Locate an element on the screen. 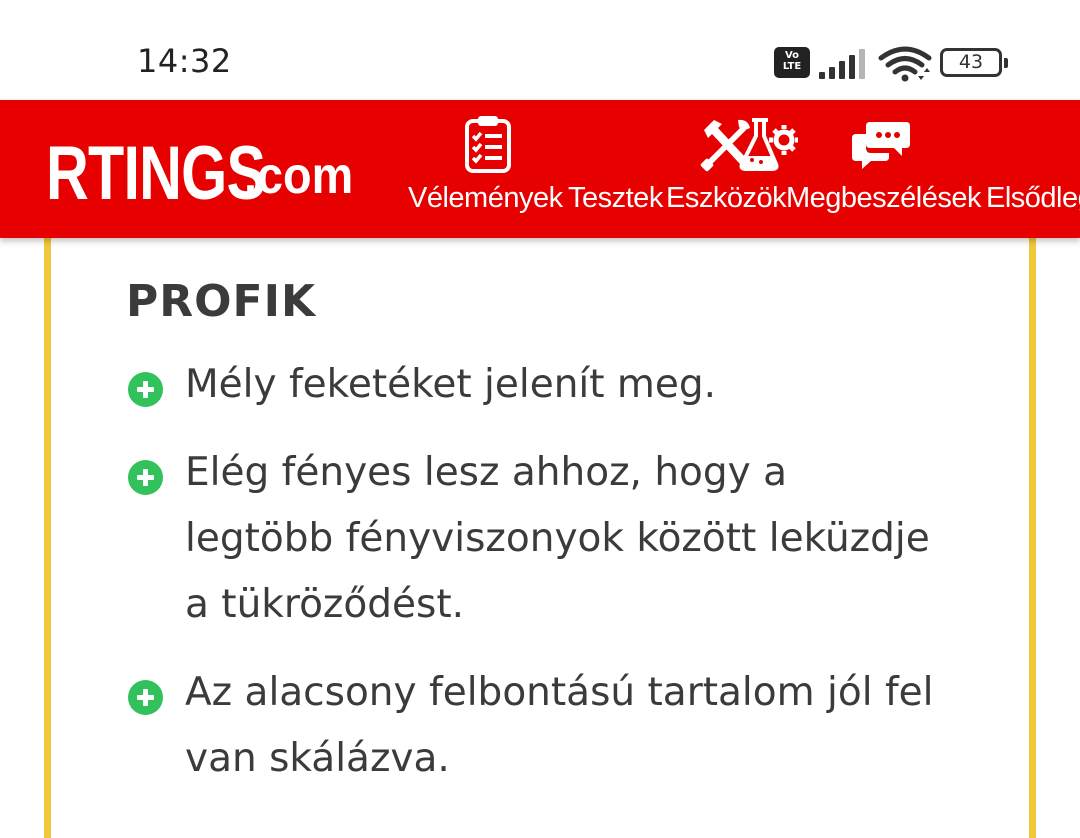 This screenshot has height=838, width=1080. volte-icon: Vo LTE is located at coordinates (792, 62).